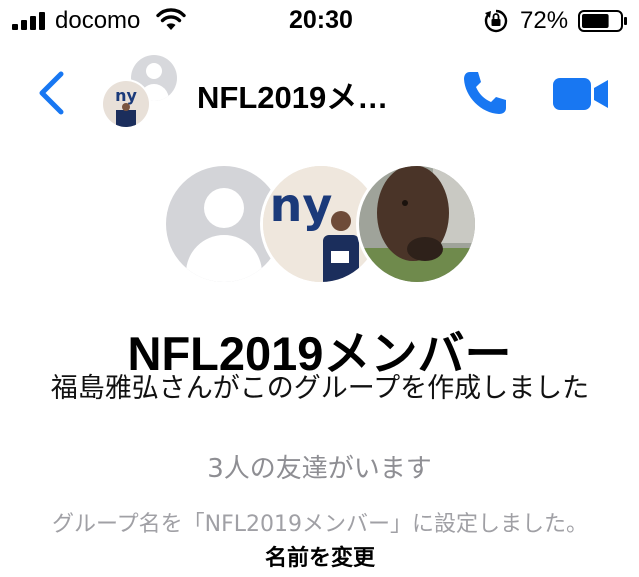  Describe the element at coordinates (602, 21) in the screenshot. I see `battery-icon` at that location.